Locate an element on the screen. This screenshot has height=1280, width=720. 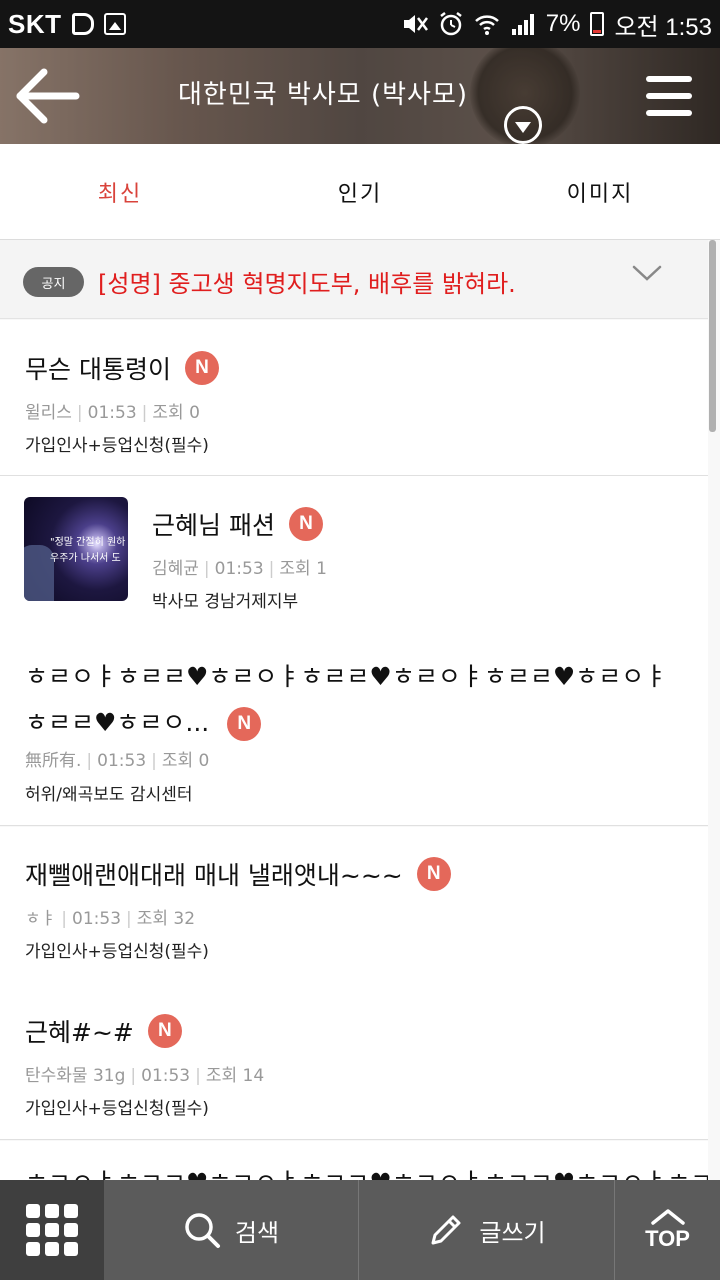
post-author: 無所有. is located at coordinates (53, 761).